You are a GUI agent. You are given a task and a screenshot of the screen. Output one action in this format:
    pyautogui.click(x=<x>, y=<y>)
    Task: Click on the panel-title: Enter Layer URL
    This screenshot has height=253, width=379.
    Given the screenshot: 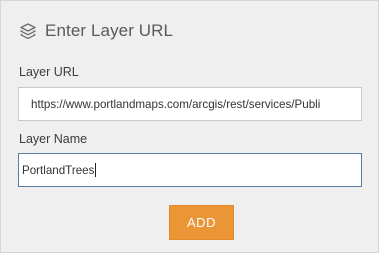 What is the action you would take?
    pyautogui.click(x=109, y=30)
    